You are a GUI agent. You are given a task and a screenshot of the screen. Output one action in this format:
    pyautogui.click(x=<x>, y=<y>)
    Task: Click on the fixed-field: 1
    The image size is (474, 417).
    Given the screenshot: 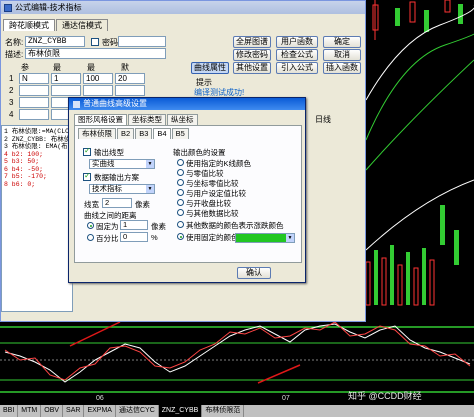 What is the action you would take?
    pyautogui.click(x=134, y=225)
    